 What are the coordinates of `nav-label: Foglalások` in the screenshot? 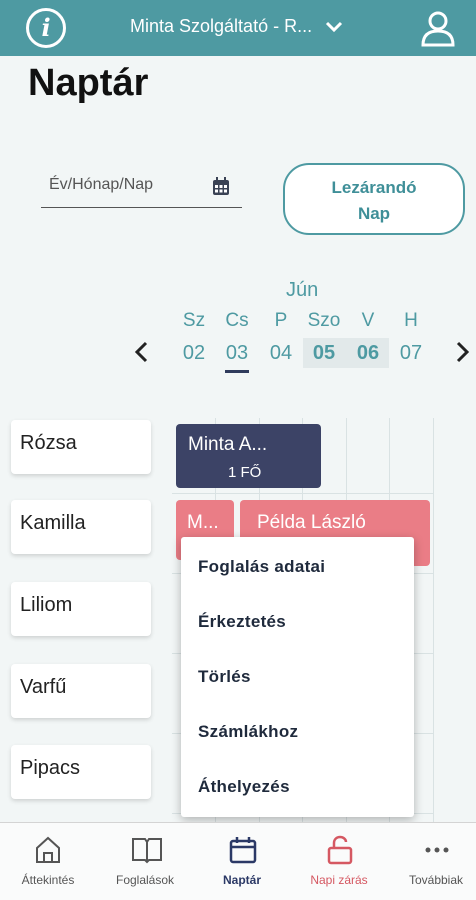 It's located at (145, 880).